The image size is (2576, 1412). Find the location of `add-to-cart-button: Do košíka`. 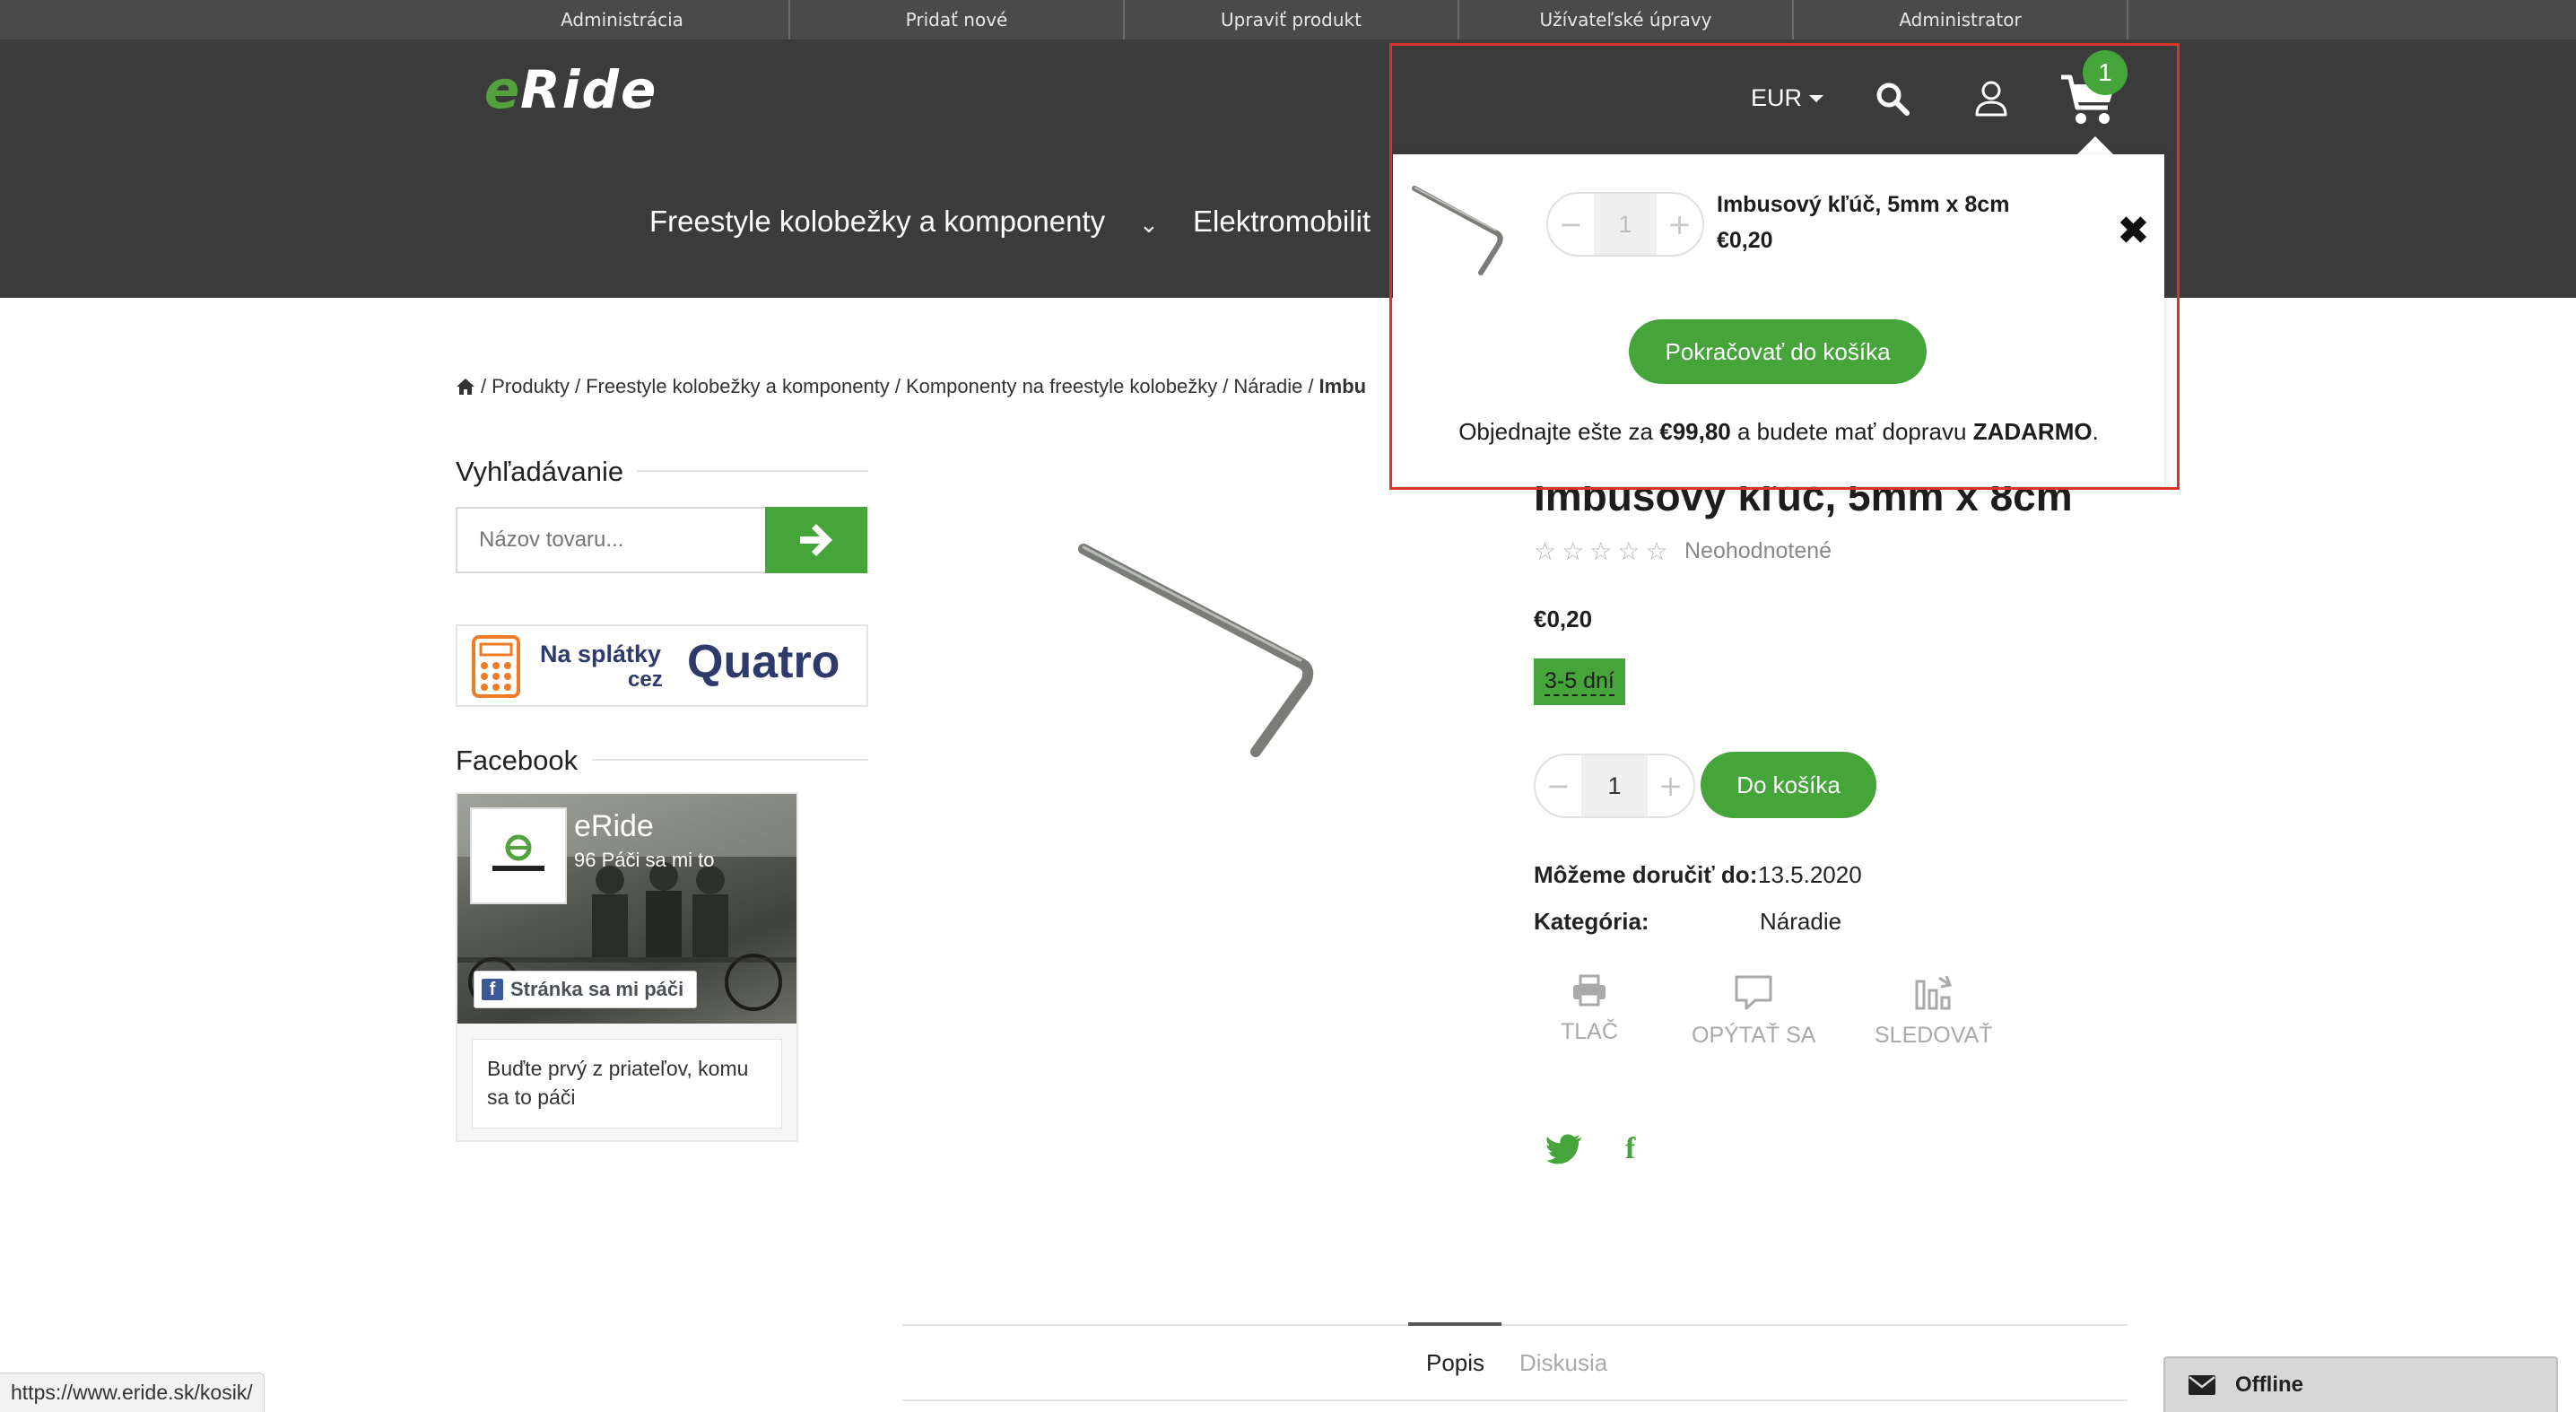

add-to-cart-button: Do košíka is located at coordinates (1788, 785).